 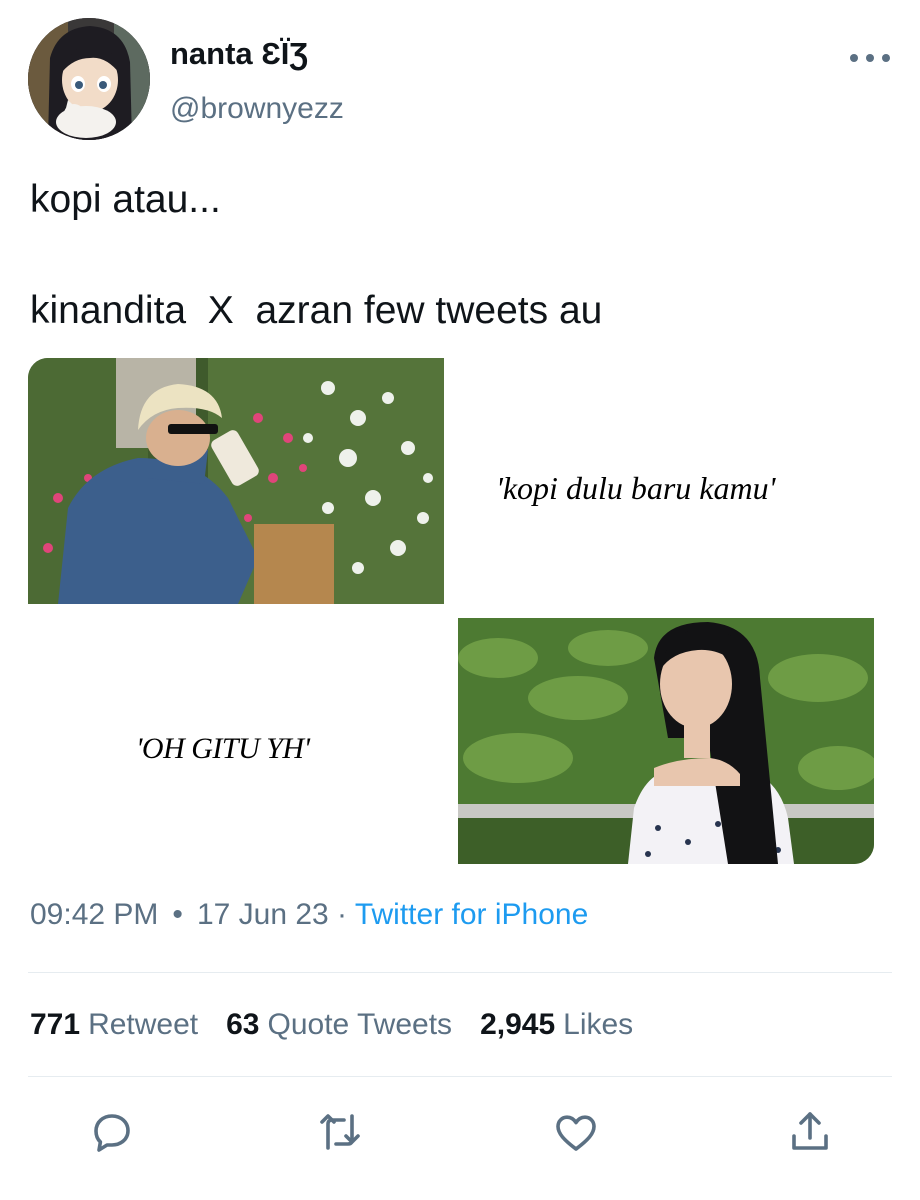 What do you see at coordinates (236, 481) in the screenshot?
I see `photo-man-drinking-coffee` at bounding box center [236, 481].